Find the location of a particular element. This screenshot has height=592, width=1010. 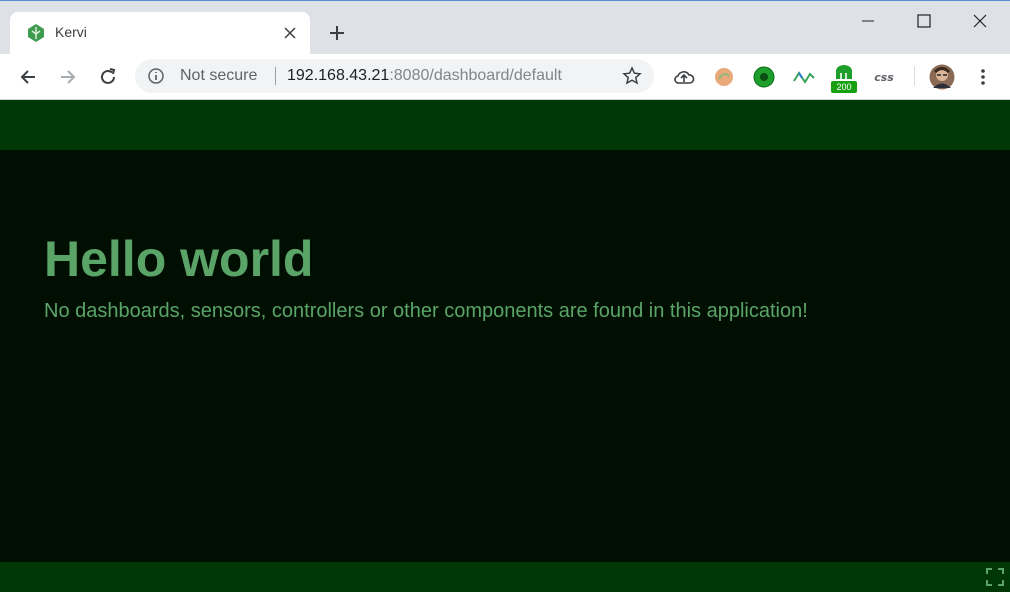

toolbar-divider is located at coordinates (914, 76).